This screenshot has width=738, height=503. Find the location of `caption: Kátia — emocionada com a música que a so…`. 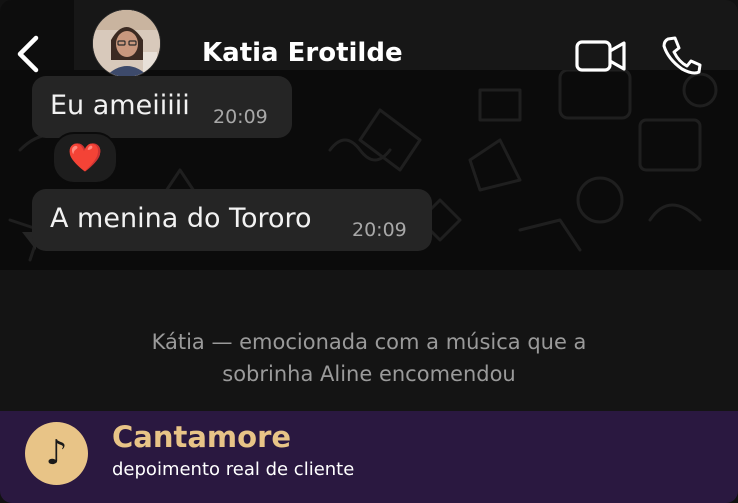

caption: Kátia — emocionada com a música que a so… is located at coordinates (369, 358).